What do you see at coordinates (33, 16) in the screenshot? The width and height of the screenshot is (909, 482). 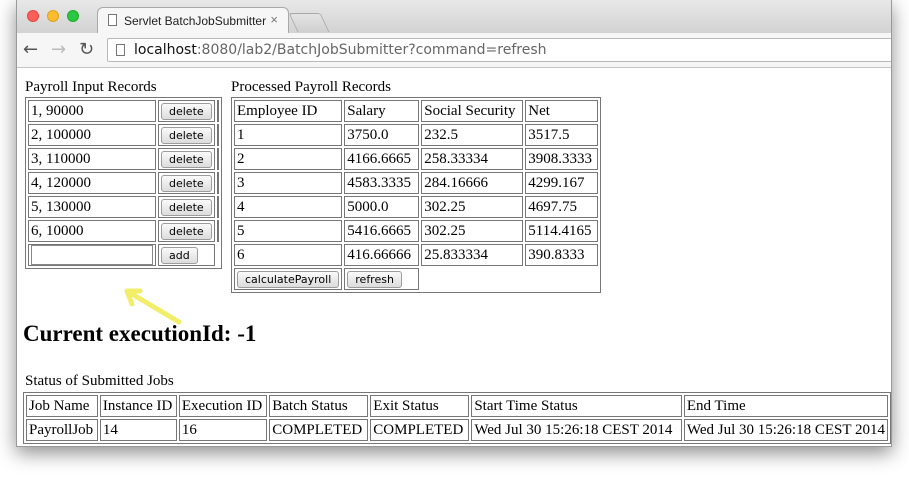 I see `close-window-button` at bounding box center [33, 16].